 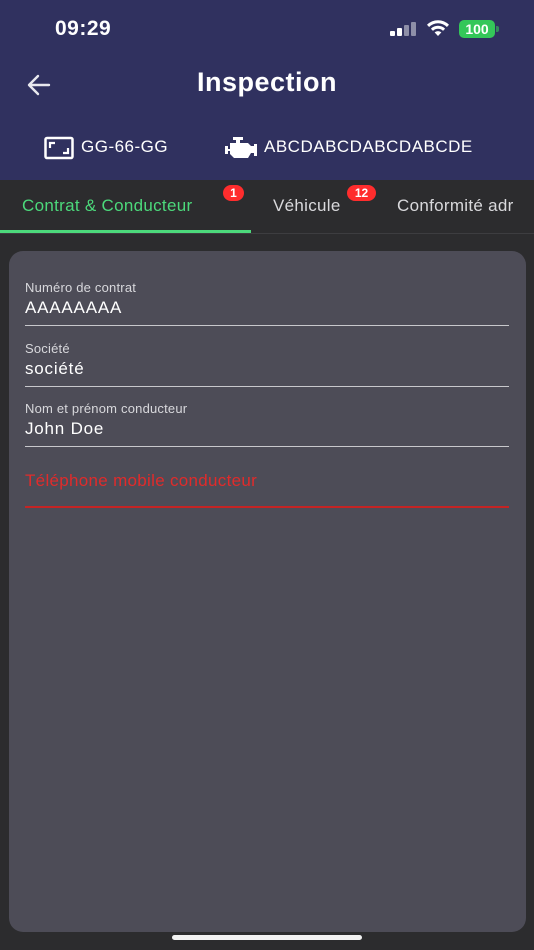 What do you see at coordinates (267, 29) in the screenshot?
I see `status-bar: 09:29 100` at bounding box center [267, 29].